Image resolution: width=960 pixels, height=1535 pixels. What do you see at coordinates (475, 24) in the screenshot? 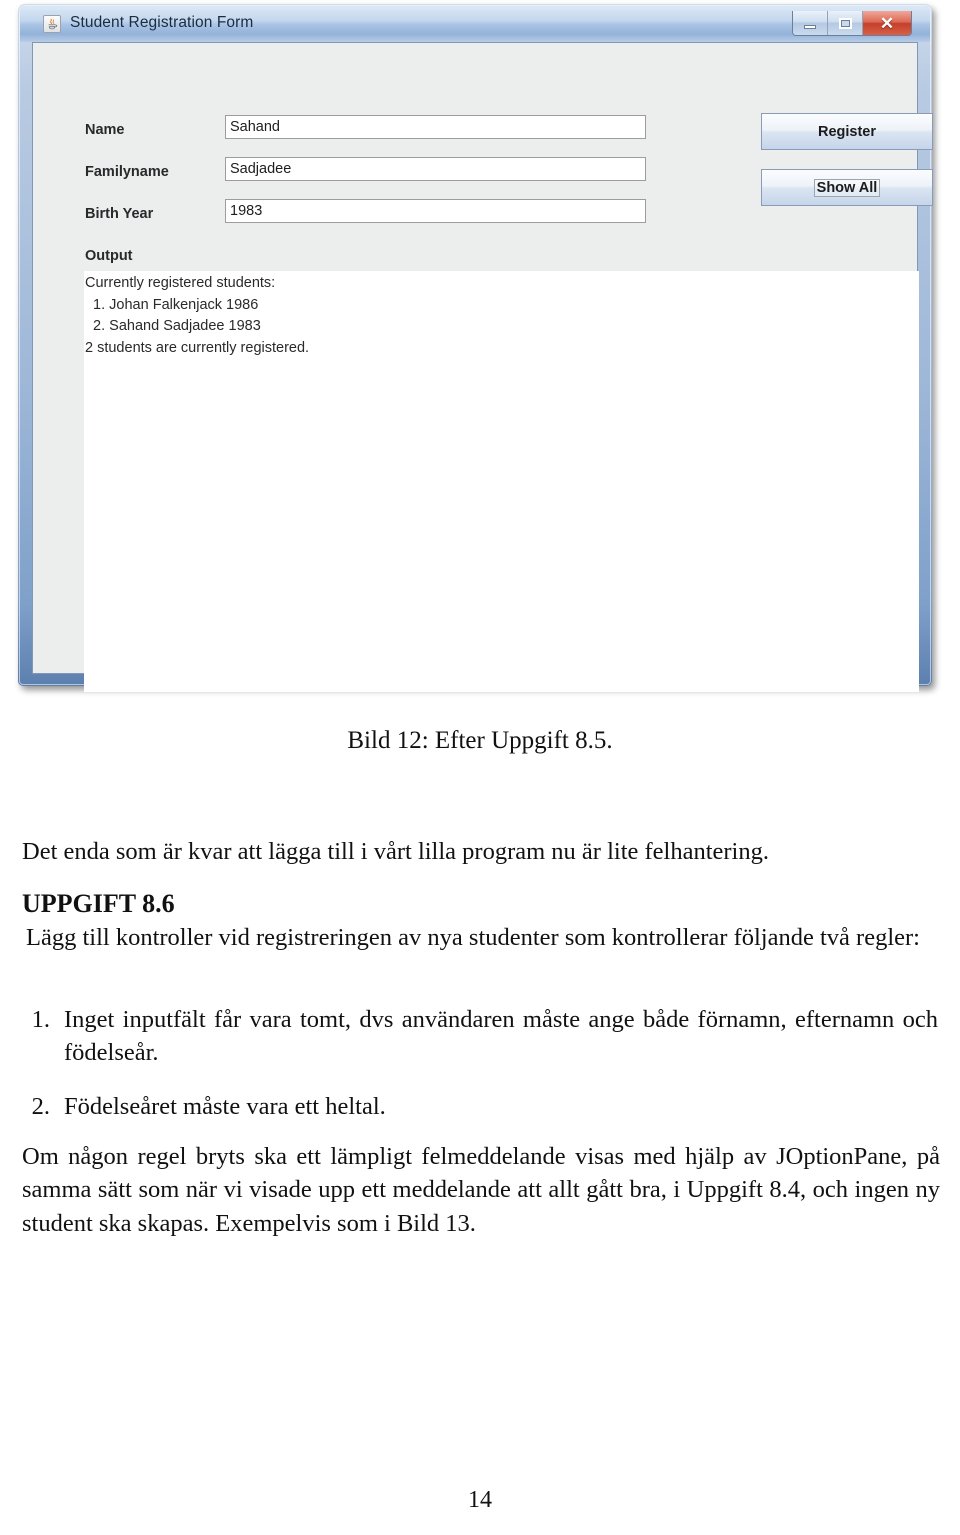
I see `window-titlebar: Student Registration Form ✕` at bounding box center [475, 24].